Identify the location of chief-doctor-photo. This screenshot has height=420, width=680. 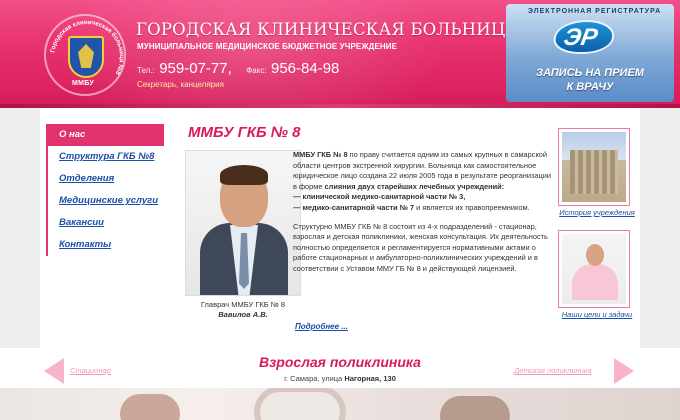
(243, 223).